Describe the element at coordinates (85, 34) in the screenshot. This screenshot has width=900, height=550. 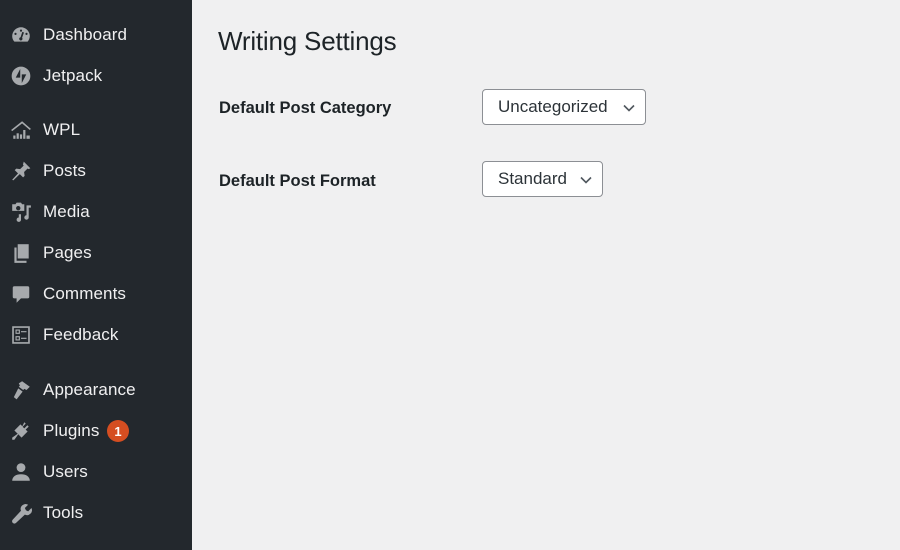
I see `sidebar-item-label: Dashboard` at that location.